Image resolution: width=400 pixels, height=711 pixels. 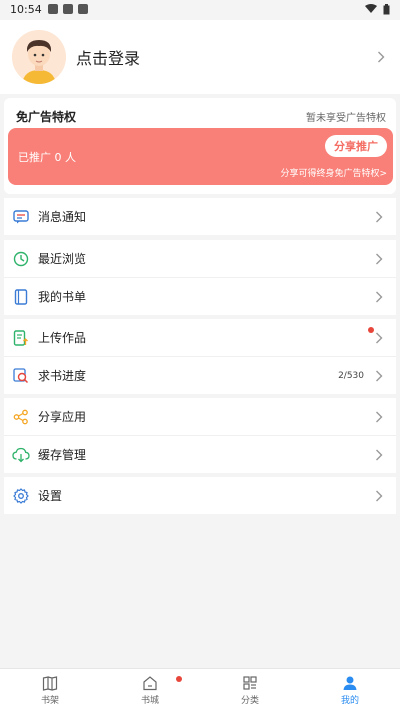 I want to click on menu-item-recent: 最近浏览, so click(x=200, y=258).